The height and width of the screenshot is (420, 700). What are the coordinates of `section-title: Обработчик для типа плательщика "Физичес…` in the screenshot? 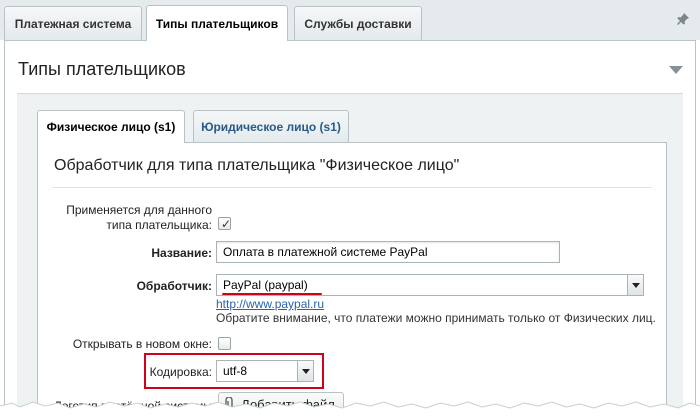 It's located at (257, 165).